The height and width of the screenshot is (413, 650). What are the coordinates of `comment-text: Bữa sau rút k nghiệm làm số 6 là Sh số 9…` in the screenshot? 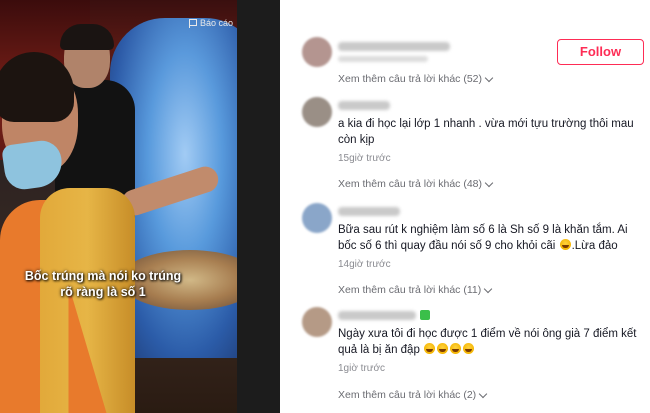 It's located at (490, 238).